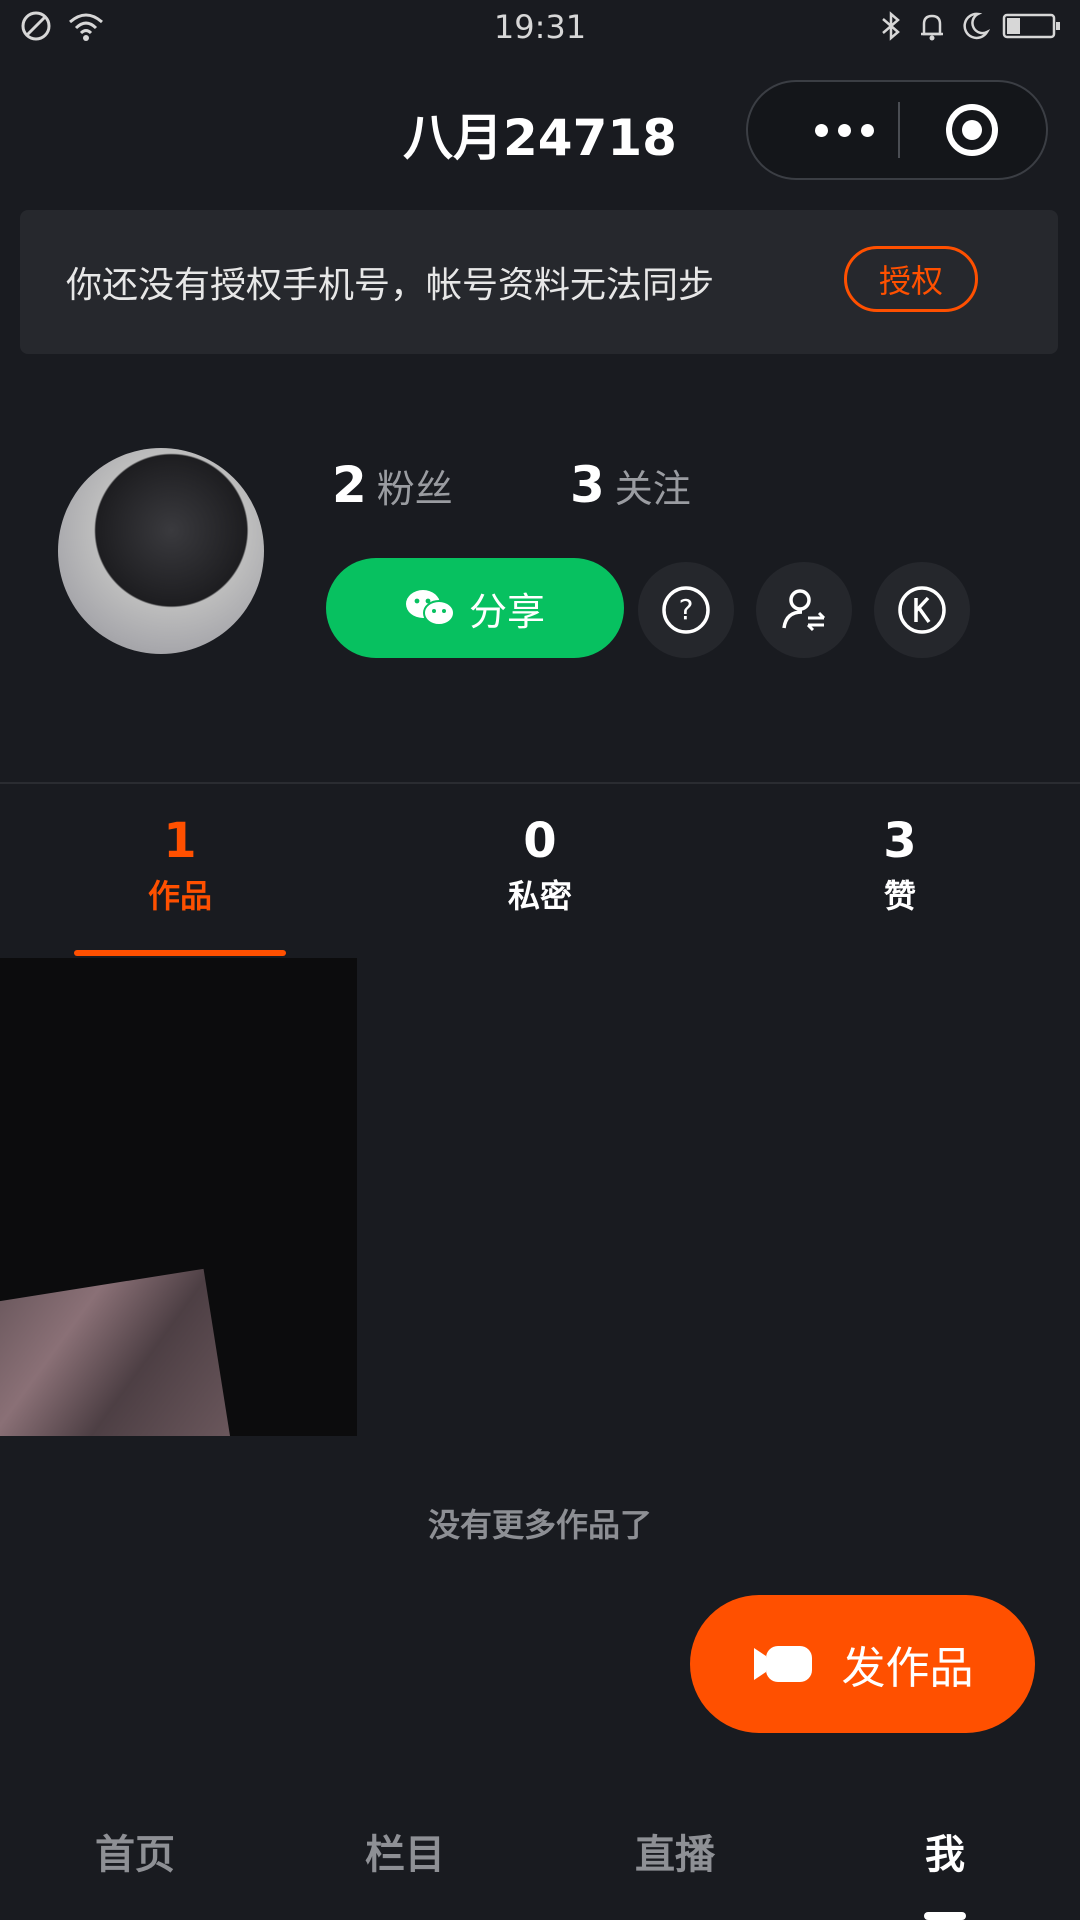  What do you see at coordinates (932, 27) in the screenshot?
I see `alarm-icon` at bounding box center [932, 27].